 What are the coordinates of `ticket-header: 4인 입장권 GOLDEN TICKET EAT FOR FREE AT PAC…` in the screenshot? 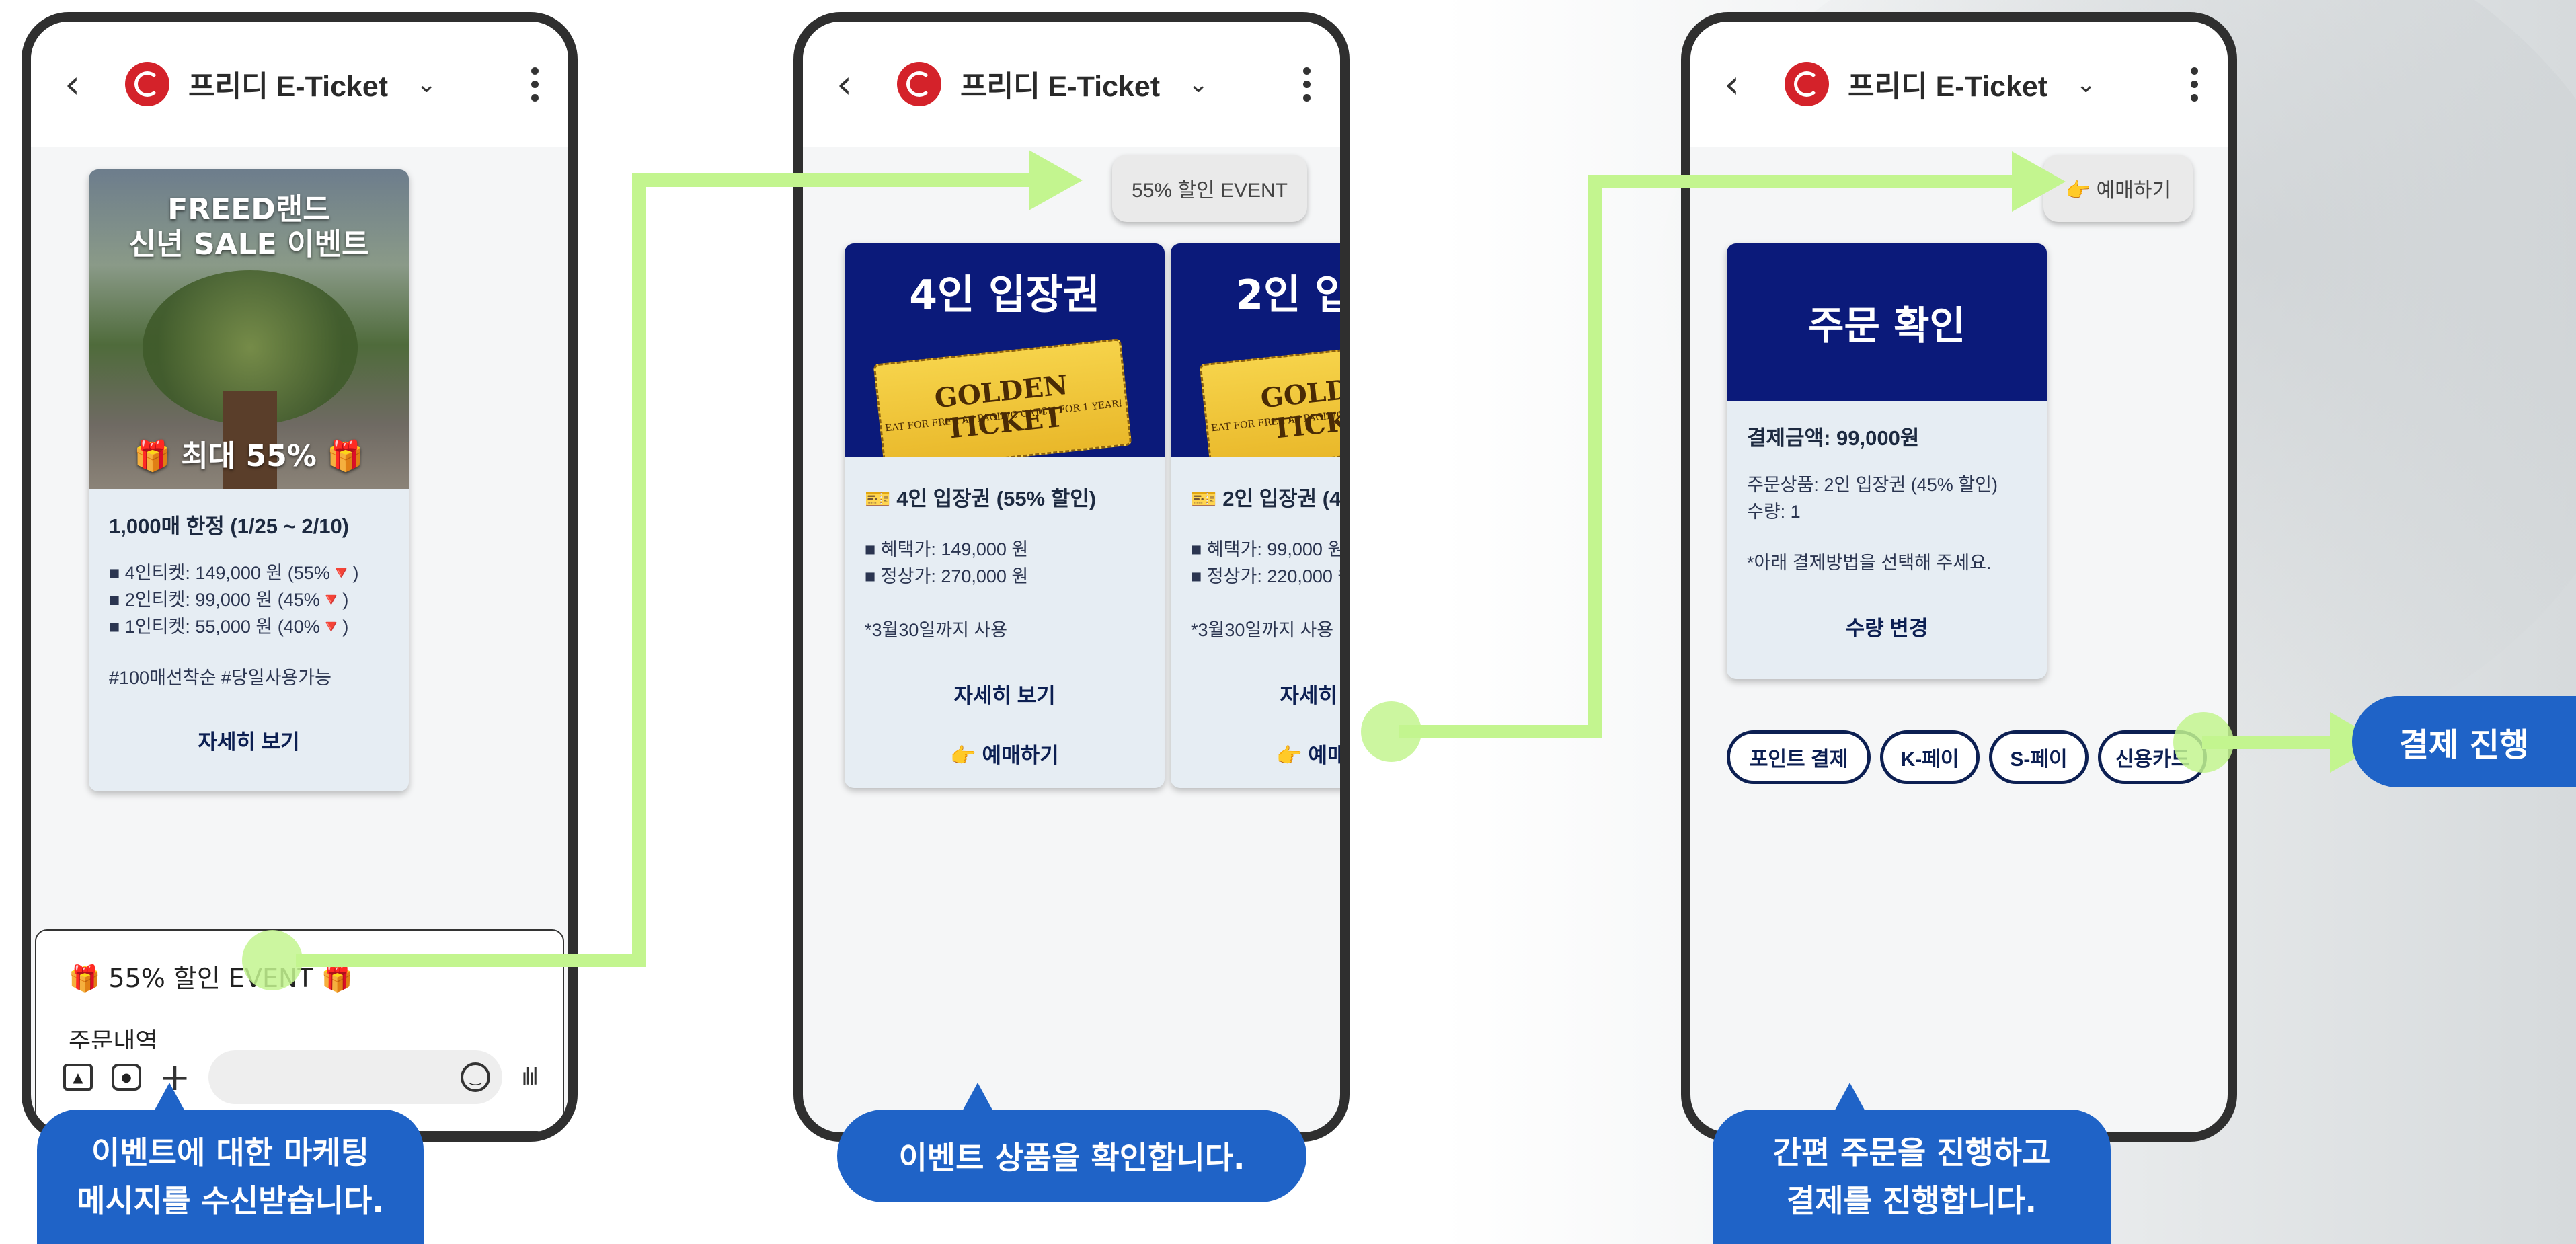 It's located at (1005, 350).